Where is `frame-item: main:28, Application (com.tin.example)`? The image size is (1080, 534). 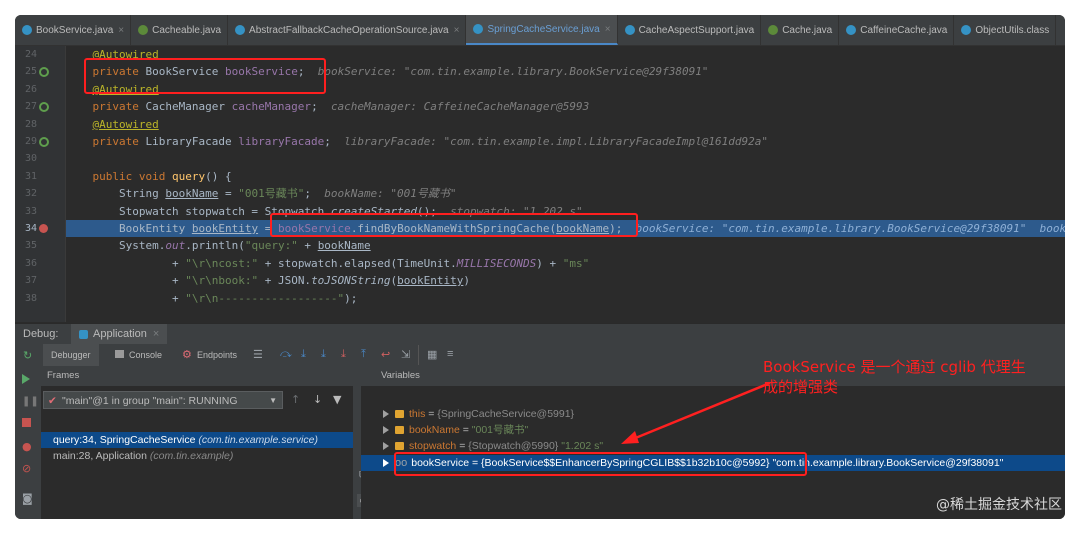
frame-item: main:28, Application (com.tin.example) is located at coordinates (207, 456).